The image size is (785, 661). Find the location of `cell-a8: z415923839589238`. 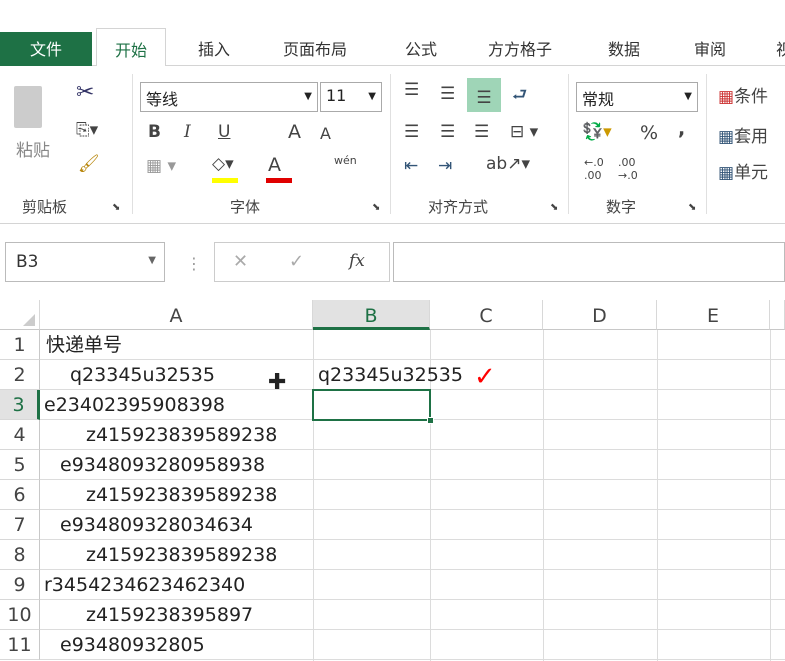

cell-a8: z415923839589238 is located at coordinates (181, 555).